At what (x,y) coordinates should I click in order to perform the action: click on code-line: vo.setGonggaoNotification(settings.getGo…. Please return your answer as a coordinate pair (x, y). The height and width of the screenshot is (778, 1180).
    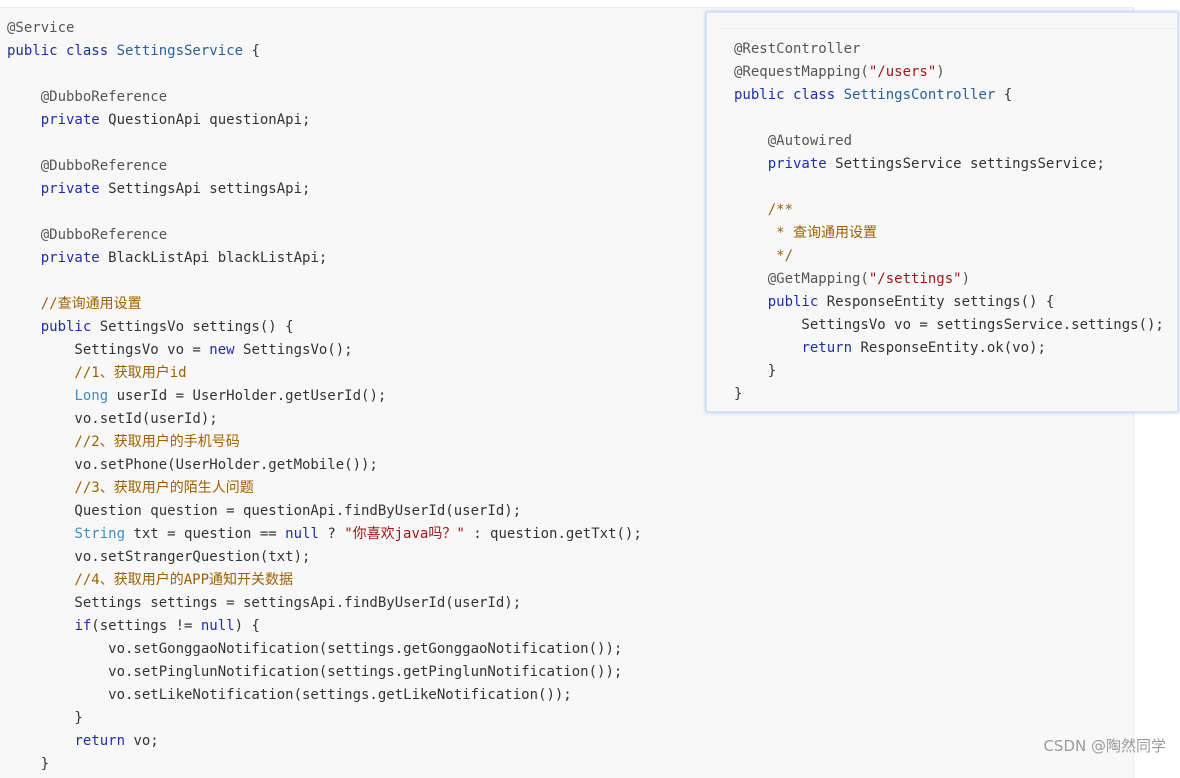
    Looking at the image, I should click on (315, 649).